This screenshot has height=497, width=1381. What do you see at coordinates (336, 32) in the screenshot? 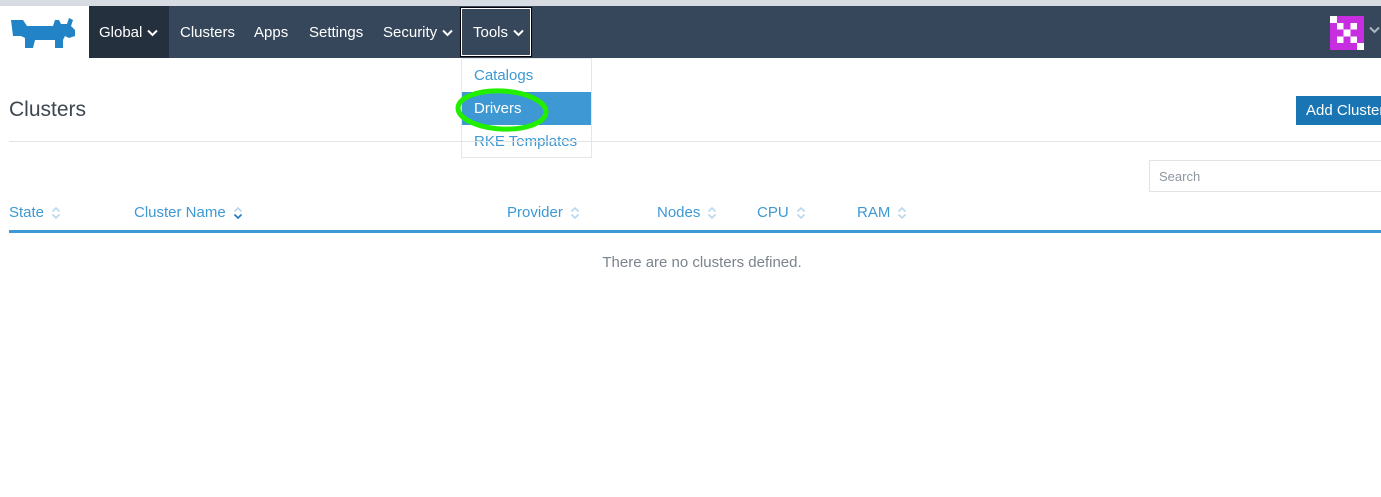
I see `nav-settings: Settings` at bounding box center [336, 32].